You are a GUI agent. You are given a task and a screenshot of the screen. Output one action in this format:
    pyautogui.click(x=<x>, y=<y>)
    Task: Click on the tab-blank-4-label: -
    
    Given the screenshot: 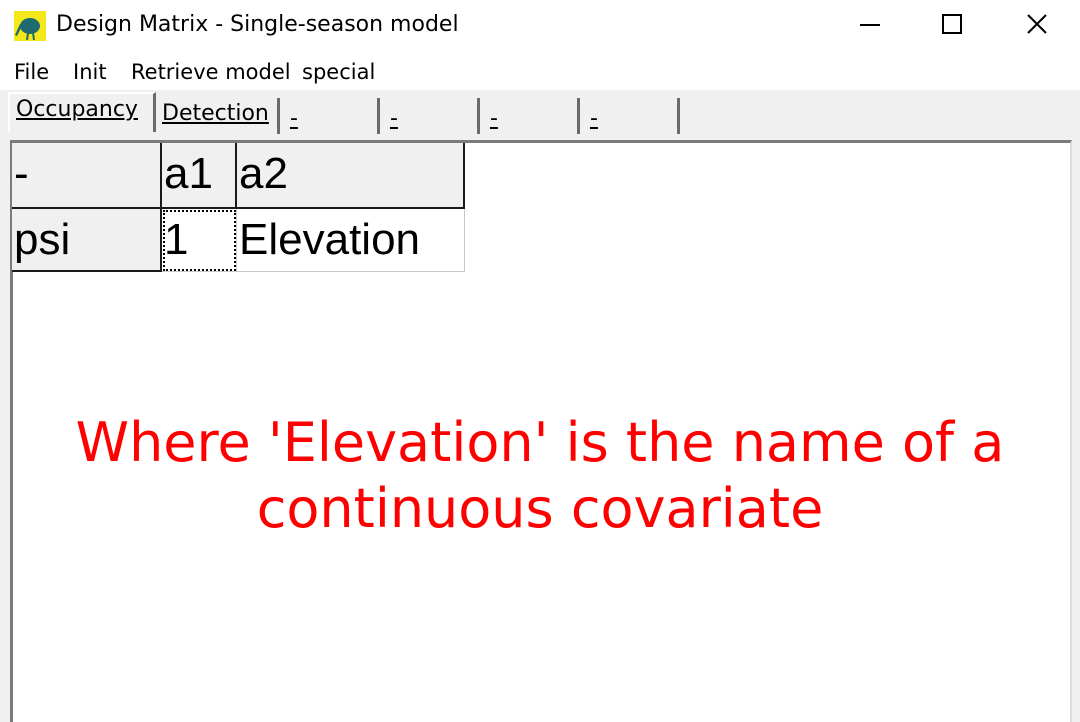 What is the action you would take?
    pyautogui.click(x=394, y=118)
    